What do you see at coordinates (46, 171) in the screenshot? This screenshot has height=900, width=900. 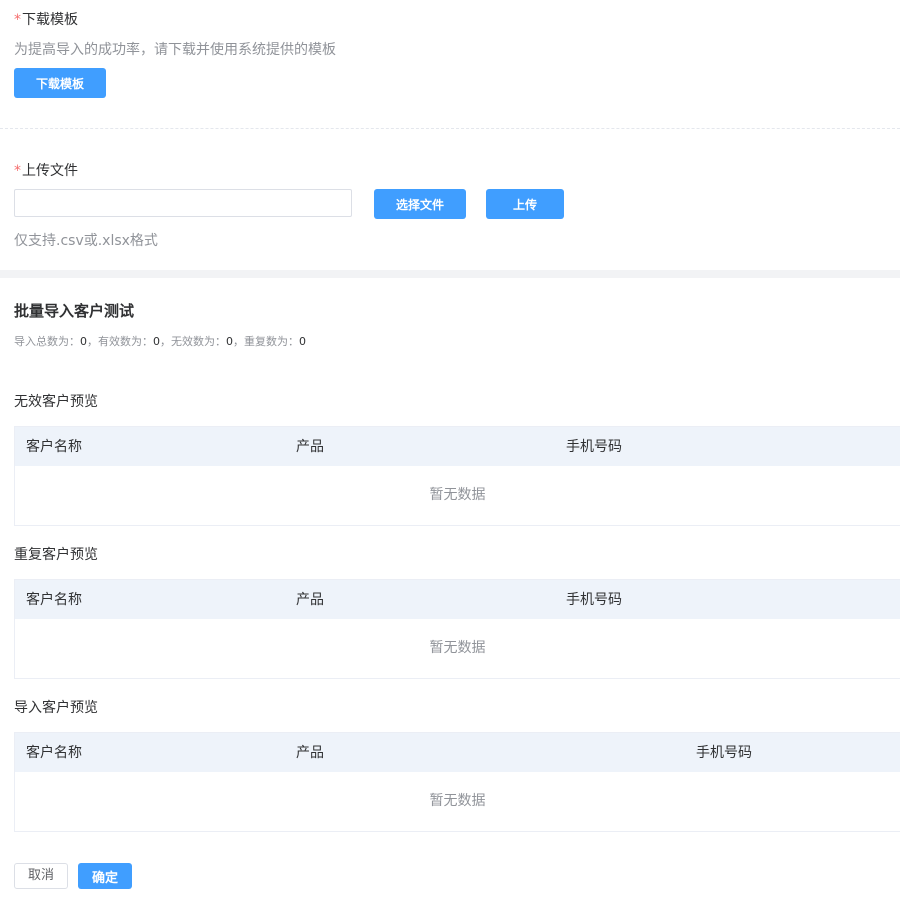 I see `upload-file-label: *上传文件` at bounding box center [46, 171].